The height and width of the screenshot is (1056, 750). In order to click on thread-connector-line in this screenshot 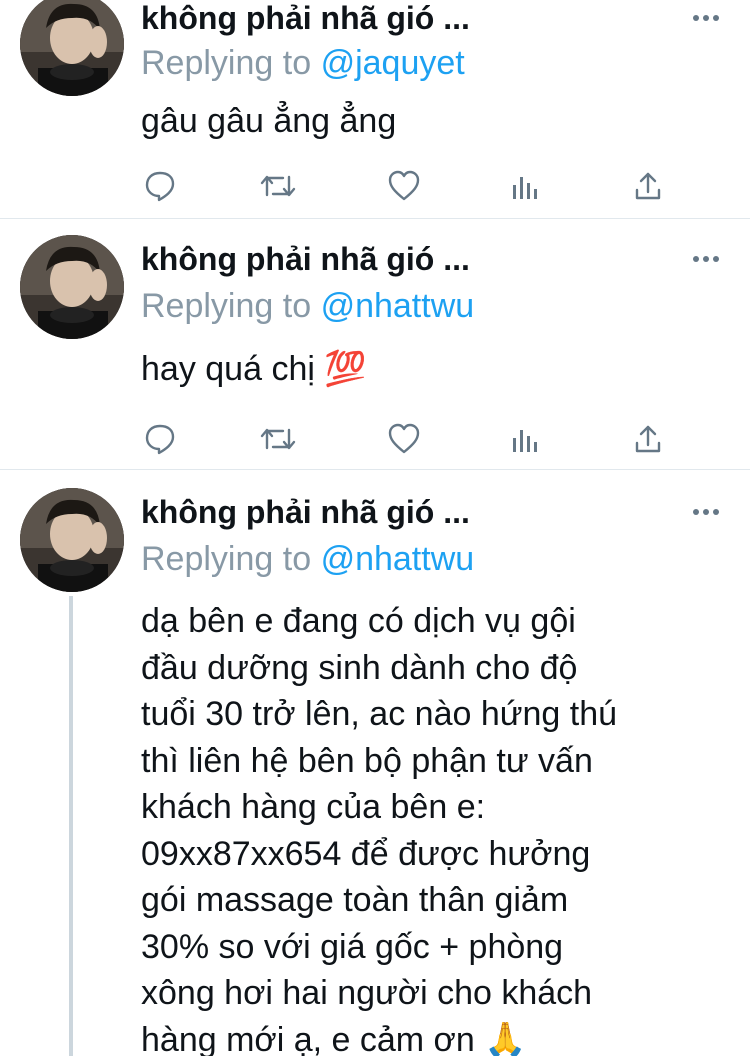, I will do `click(71, 826)`.